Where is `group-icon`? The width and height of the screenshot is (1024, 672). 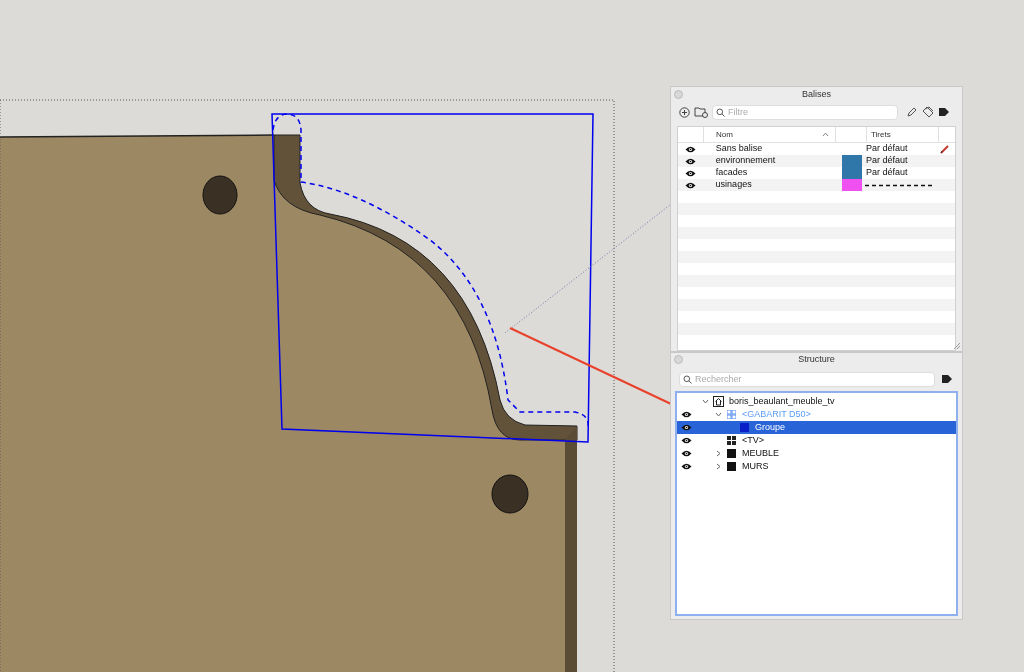
group-icon is located at coordinates (744, 427).